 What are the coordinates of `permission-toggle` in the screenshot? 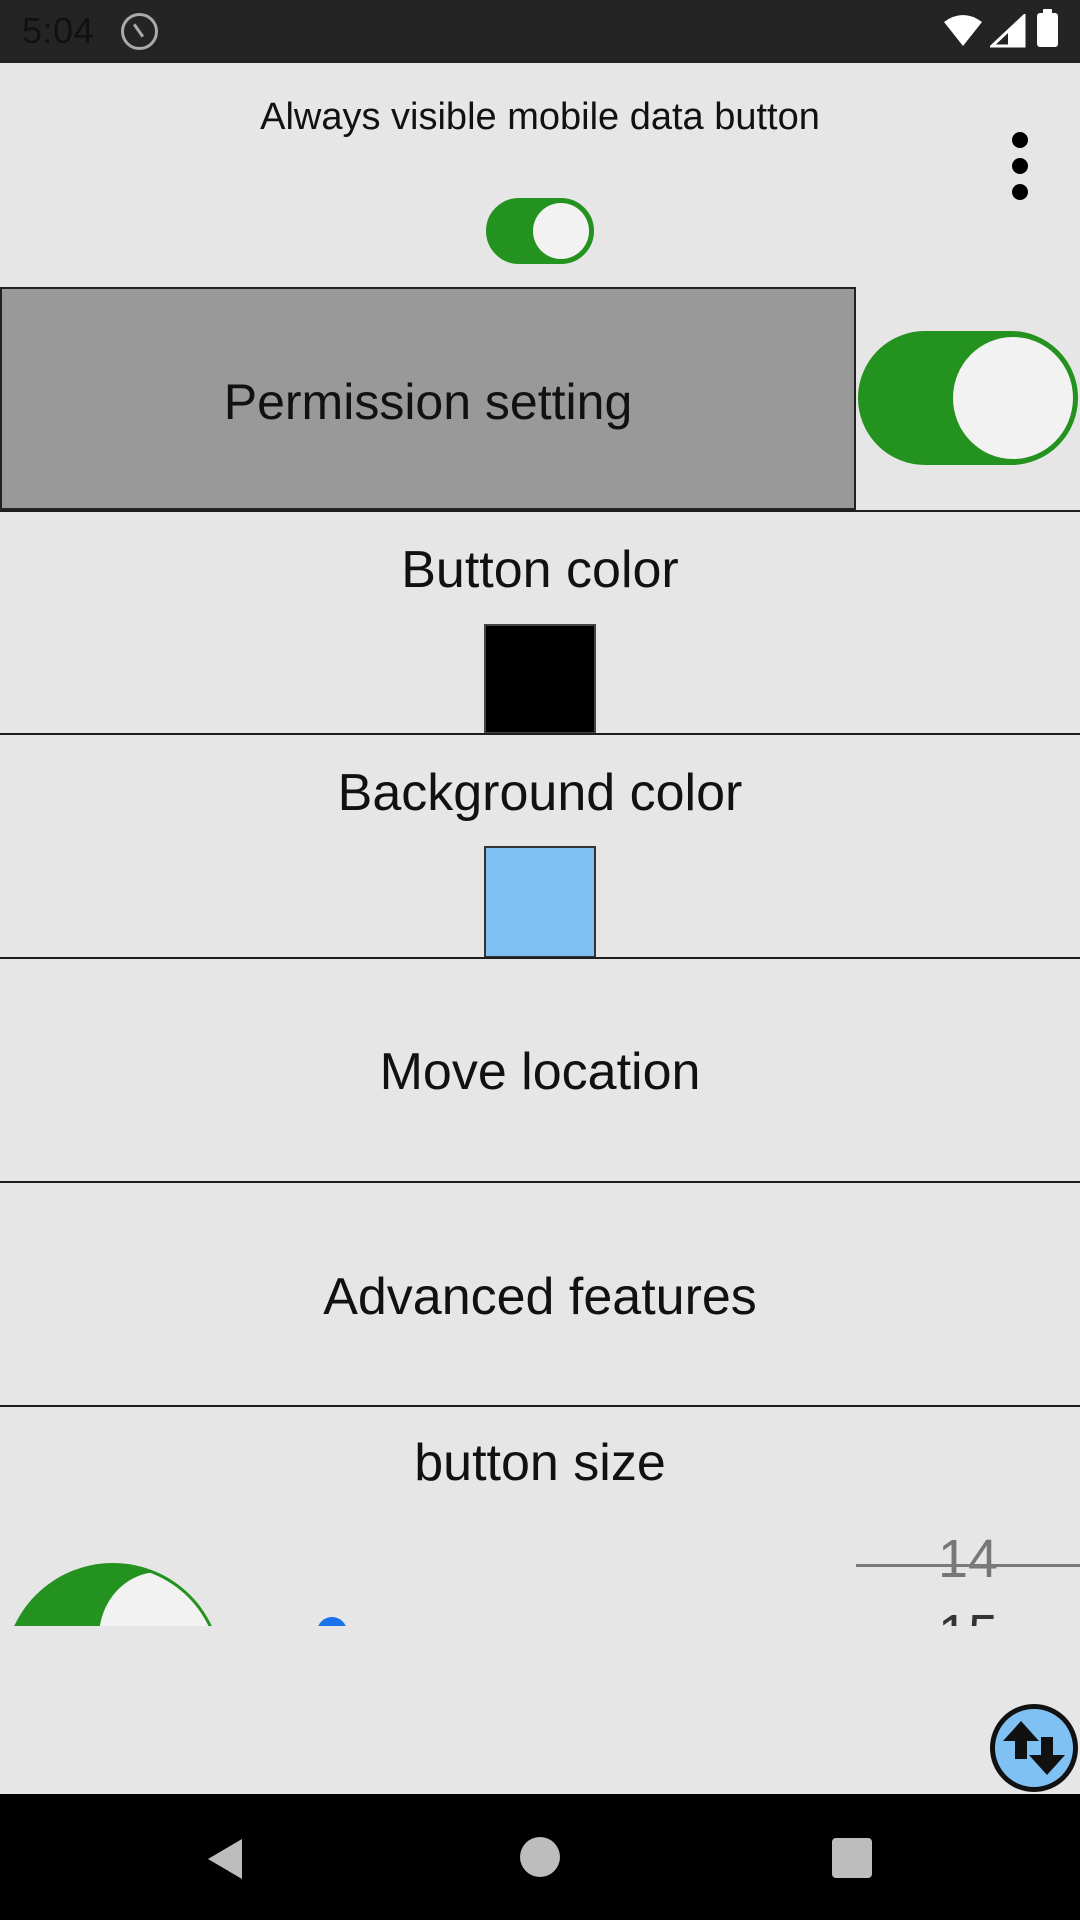 It's located at (968, 398).